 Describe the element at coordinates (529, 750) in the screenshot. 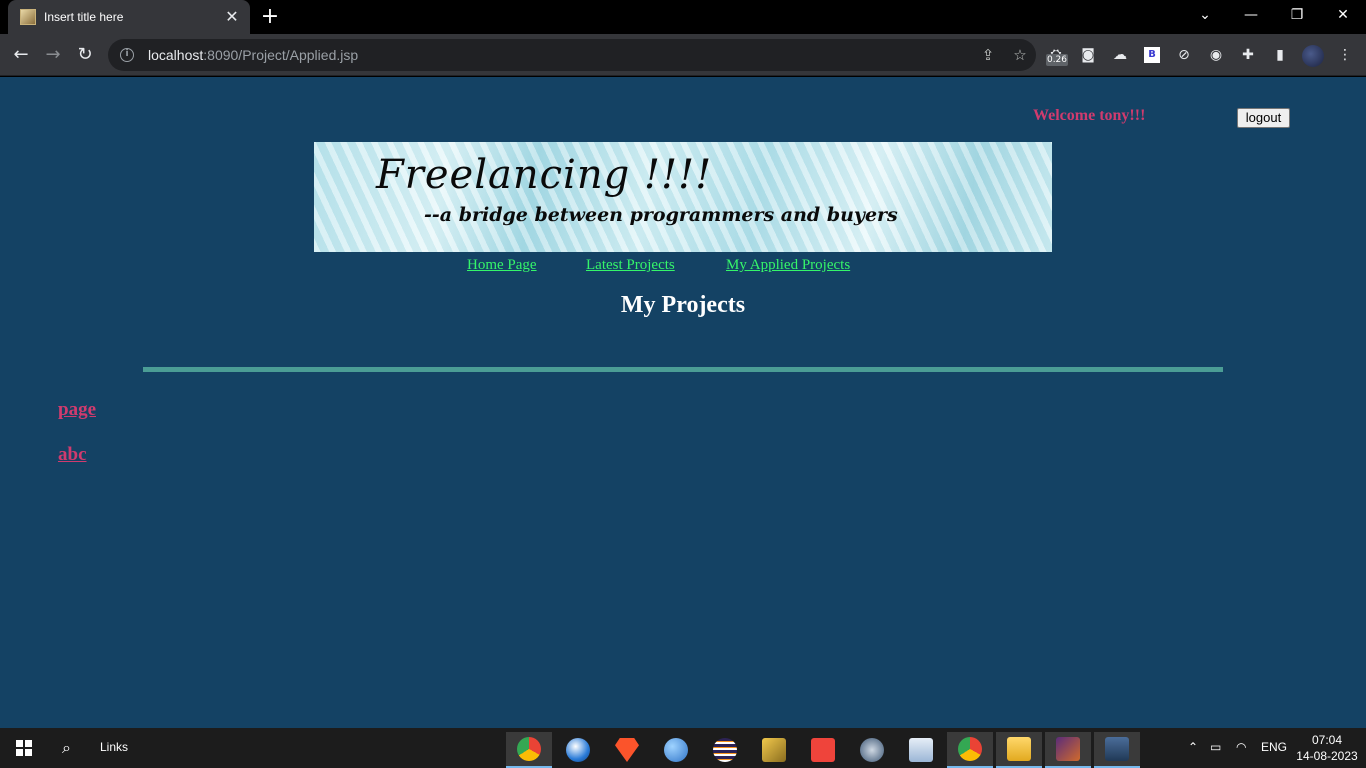

I see `chrome-taskbar-icon` at that location.